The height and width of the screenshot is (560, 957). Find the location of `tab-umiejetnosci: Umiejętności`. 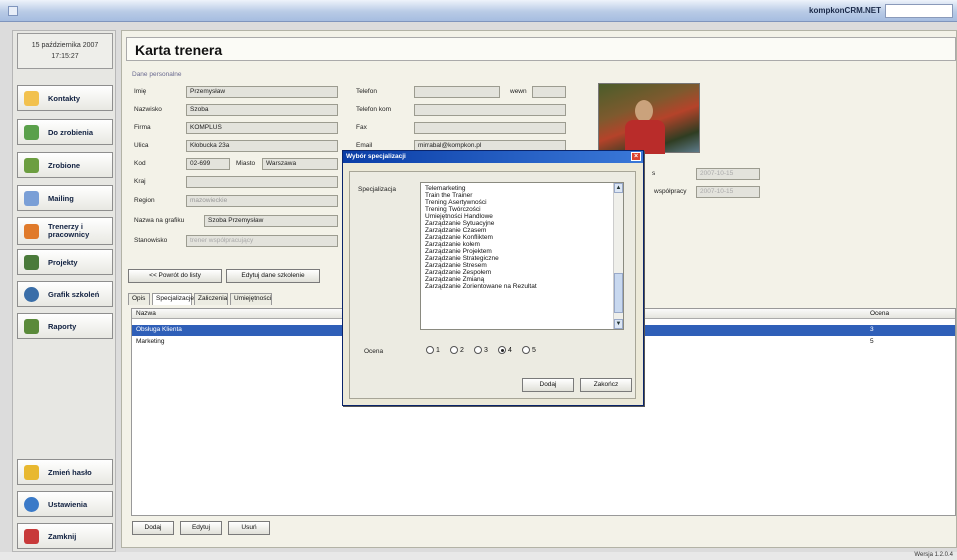

tab-umiejetnosci: Umiejętności is located at coordinates (251, 299).